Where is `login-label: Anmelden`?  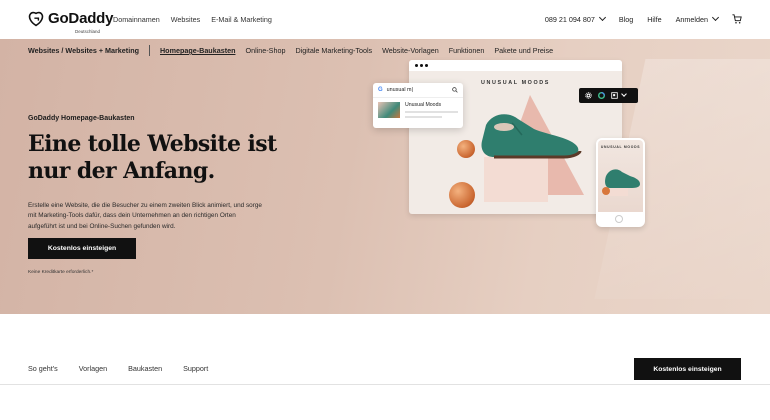 login-label: Anmelden is located at coordinates (691, 19).